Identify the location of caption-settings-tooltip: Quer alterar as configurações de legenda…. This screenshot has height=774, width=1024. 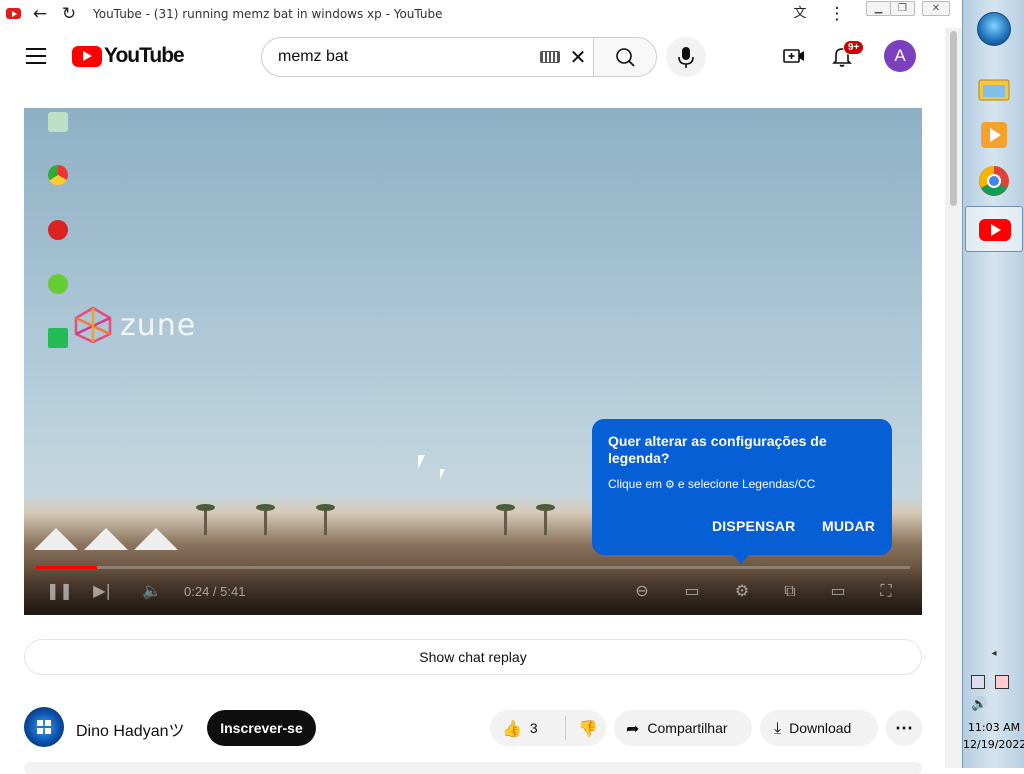
(742, 491).